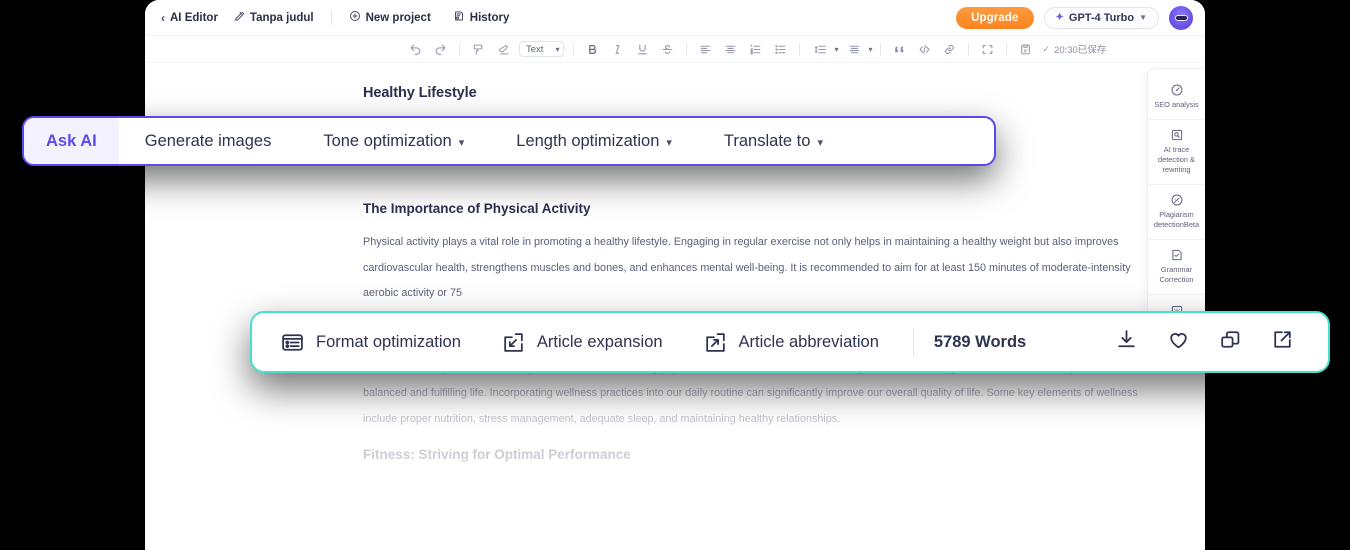 This screenshot has height=550, width=1350. I want to click on copy-icon, so click(1230, 342).